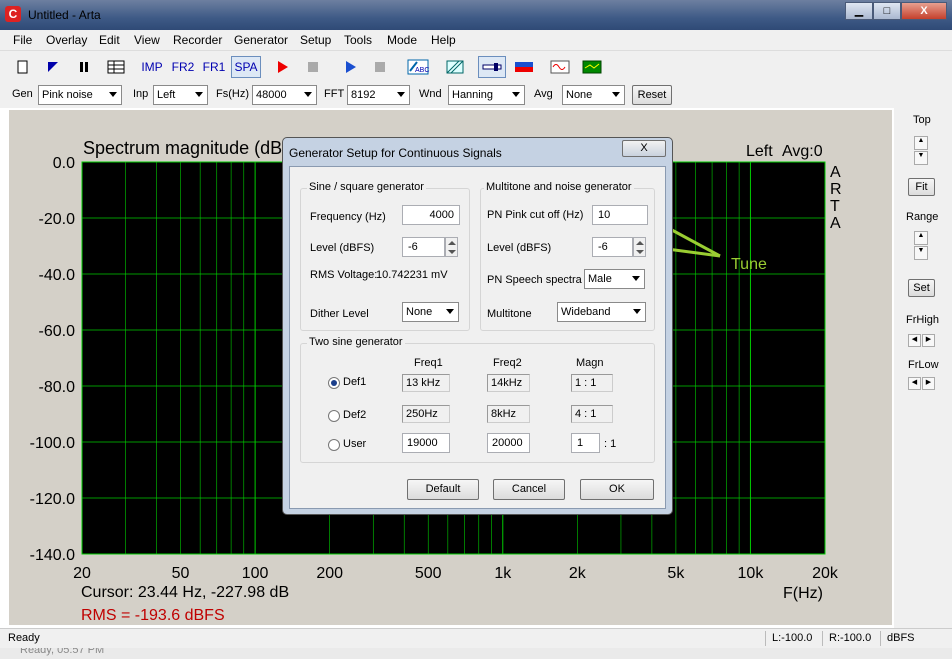 This screenshot has width=952, height=659. What do you see at coordinates (455, 67) in the screenshot?
I see `hatch-icon` at bounding box center [455, 67].